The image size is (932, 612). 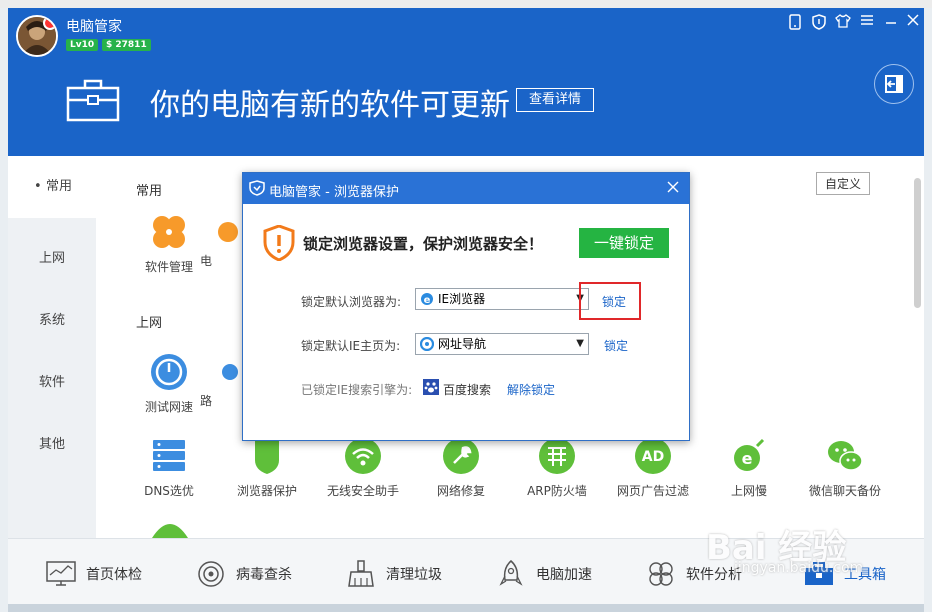 What do you see at coordinates (330, 105) in the screenshot?
I see `update-headline: 你的电脑有新的软件可更新` at bounding box center [330, 105].